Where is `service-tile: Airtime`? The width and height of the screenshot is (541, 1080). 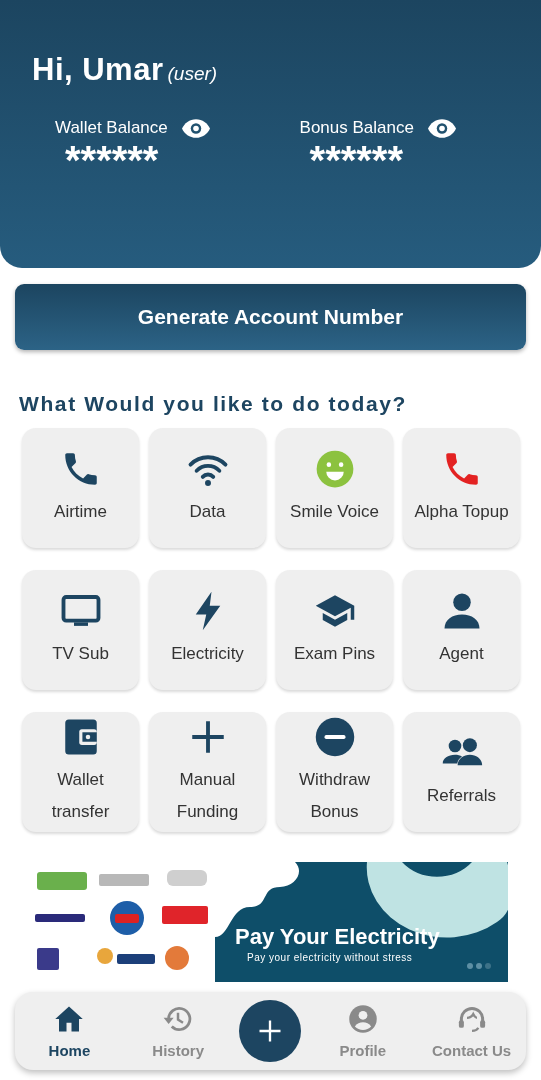
service-tile: Airtime is located at coordinates (80, 488).